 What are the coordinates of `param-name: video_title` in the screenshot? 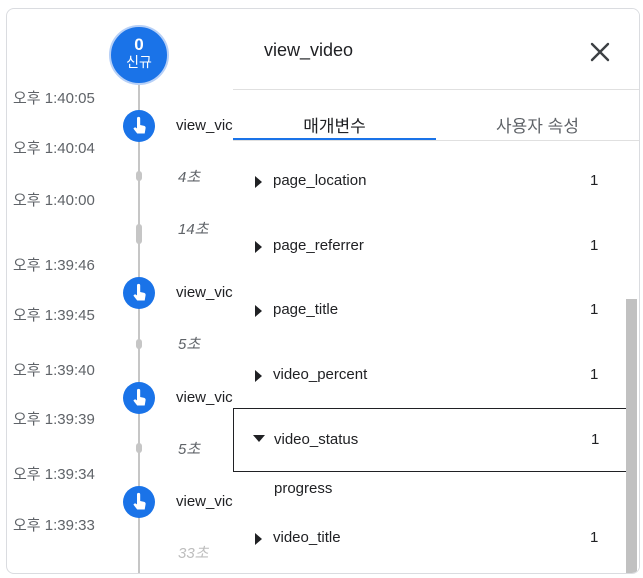 It's located at (307, 537).